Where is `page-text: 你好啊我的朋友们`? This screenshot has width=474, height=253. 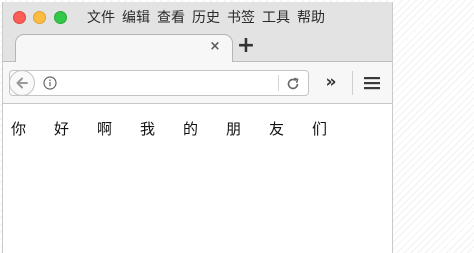
page-text: 你好啊我的朋友们 is located at coordinates (183, 129).